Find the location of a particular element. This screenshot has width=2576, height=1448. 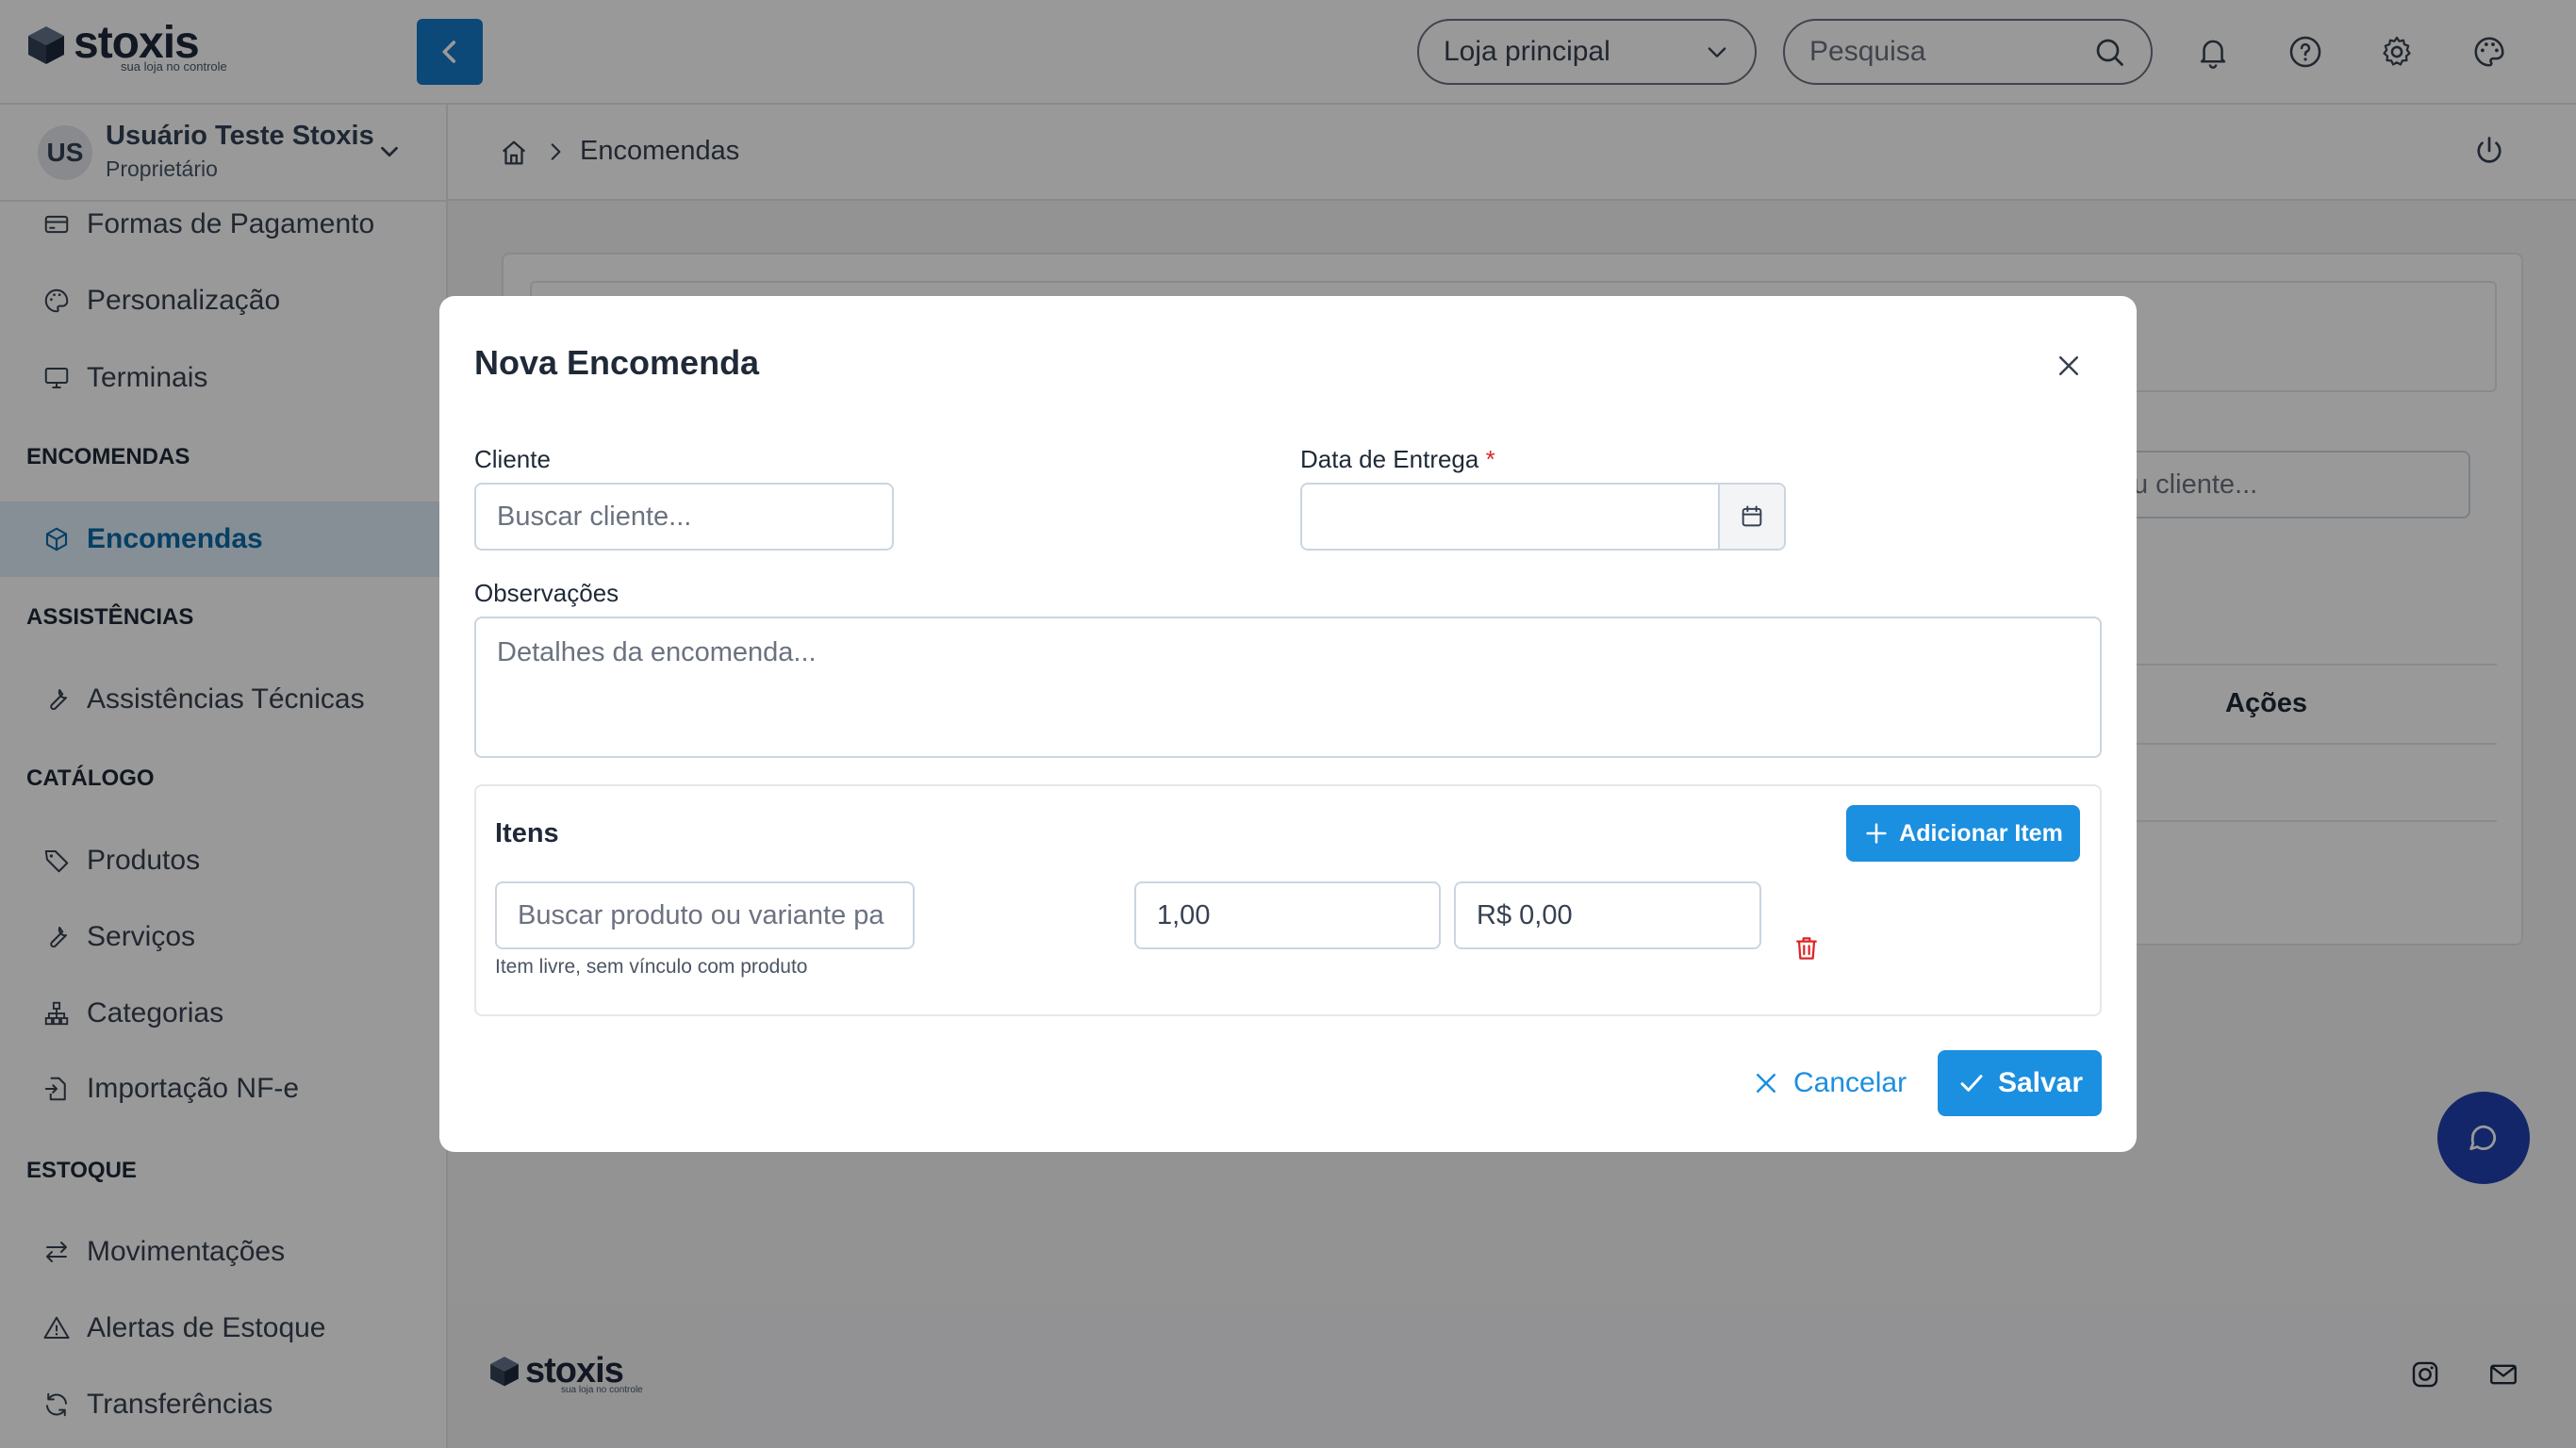

check-icon is located at coordinates (1971, 1083).